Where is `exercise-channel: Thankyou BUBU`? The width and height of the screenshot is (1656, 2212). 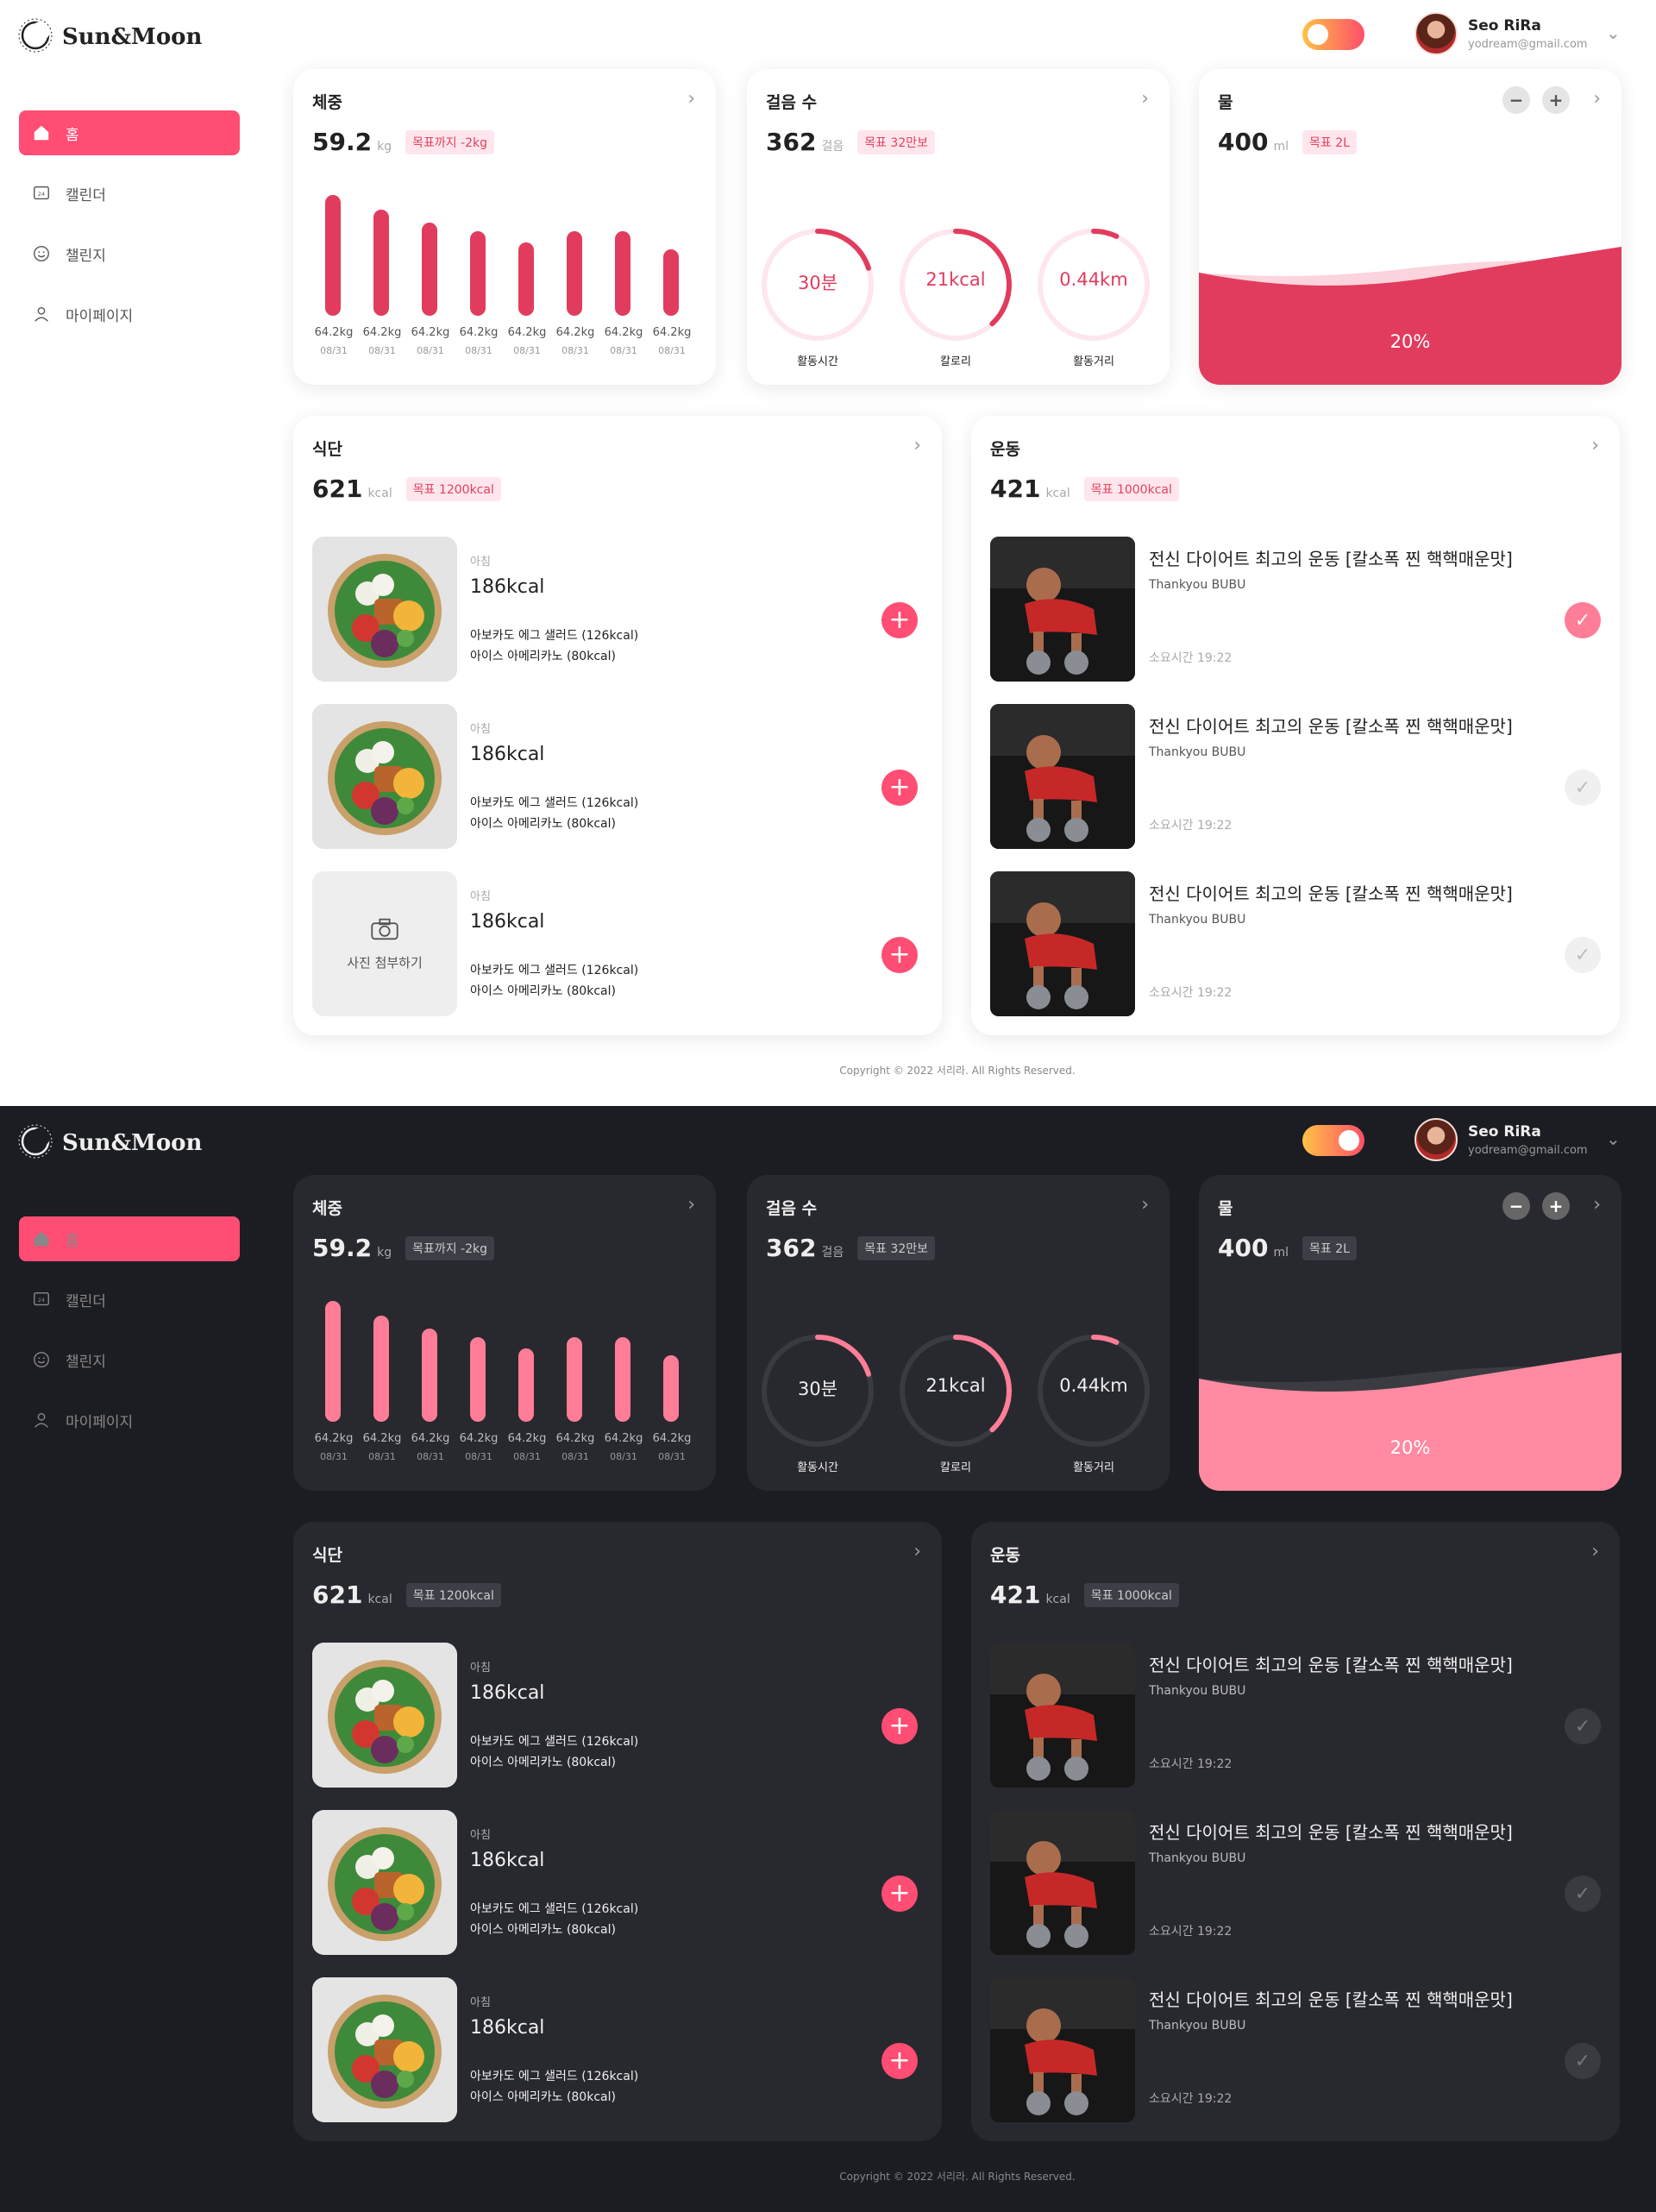 exercise-channel: Thankyou BUBU is located at coordinates (1197, 920).